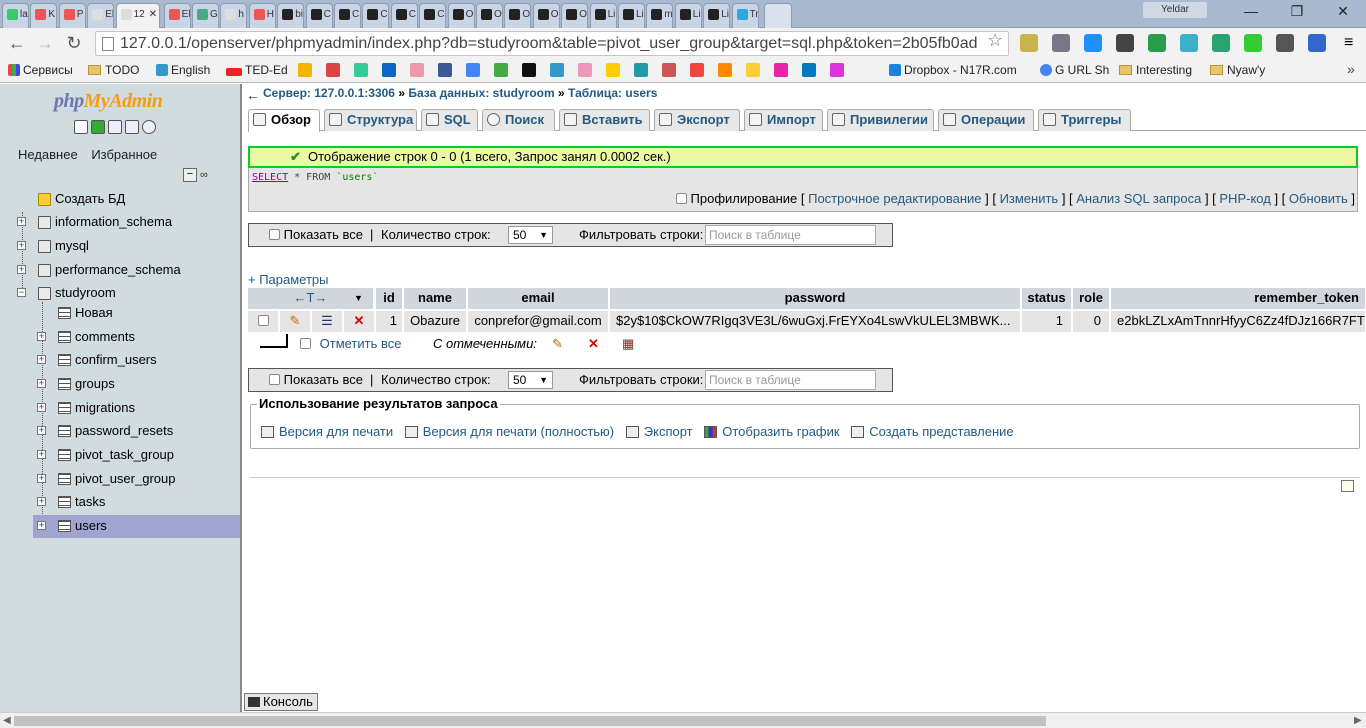 Image resolution: width=1366 pixels, height=728 pixels. Describe the element at coordinates (1047, 321) in the screenshot. I see `cell-status: 1` at that location.